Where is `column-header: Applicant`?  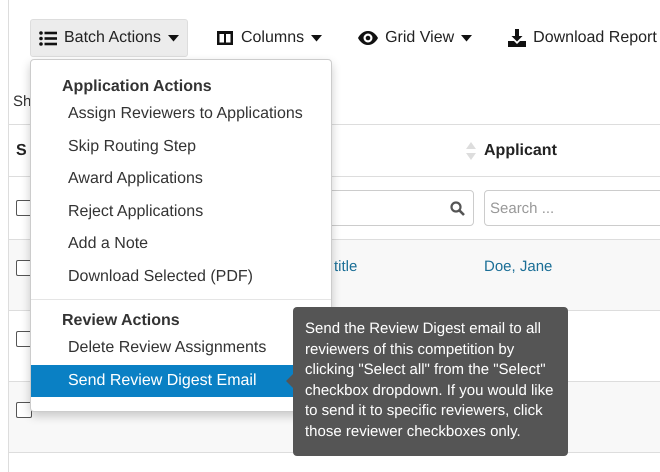
column-header: Applicant is located at coordinates (520, 151).